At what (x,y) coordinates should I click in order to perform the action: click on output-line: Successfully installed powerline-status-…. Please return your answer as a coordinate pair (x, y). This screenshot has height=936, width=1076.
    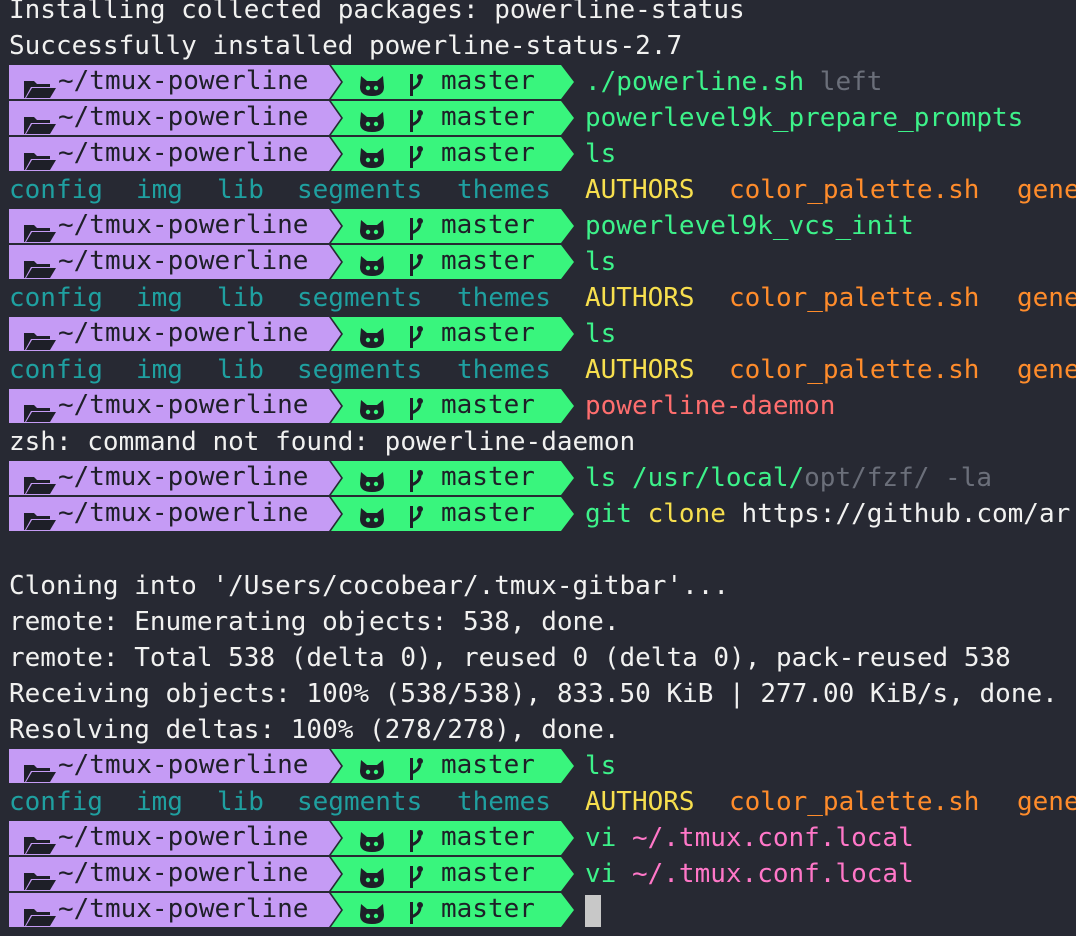
    Looking at the image, I should click on (542, 46).